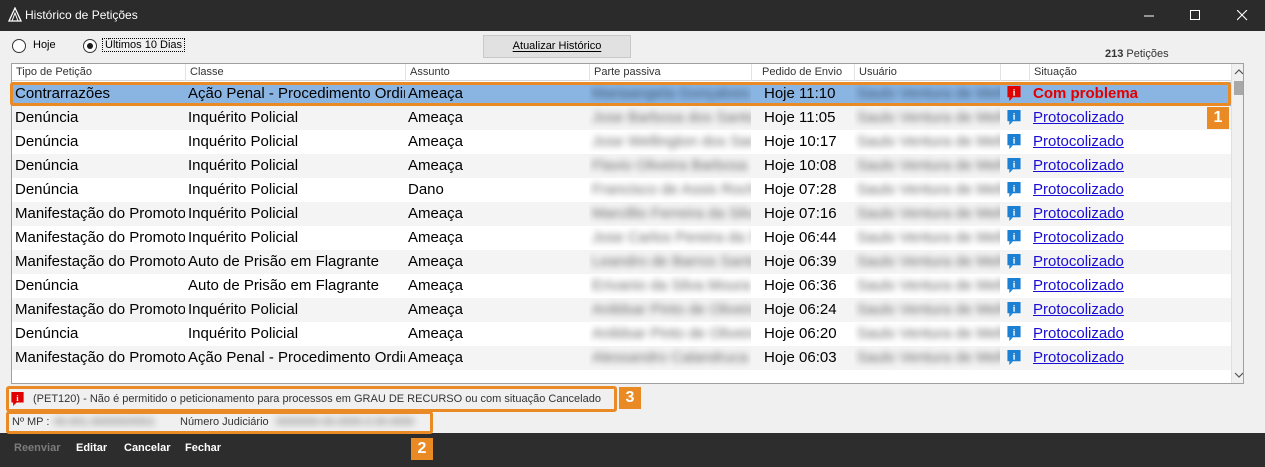 Image resolution: width=1265 pixels, height=467 pixels. What do you see at coordinates (800, 309) in the screenshot?
I see `cell-pedido-envio-text: Hoje 06:24` at bounding box center [800, 309].